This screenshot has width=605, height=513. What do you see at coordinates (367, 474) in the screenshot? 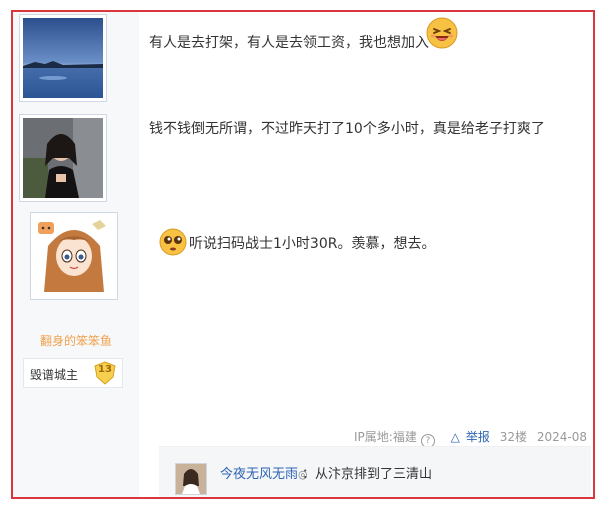
I see `reply-content: ：从汴京排到了三清山` at bounding box center [367, 474].